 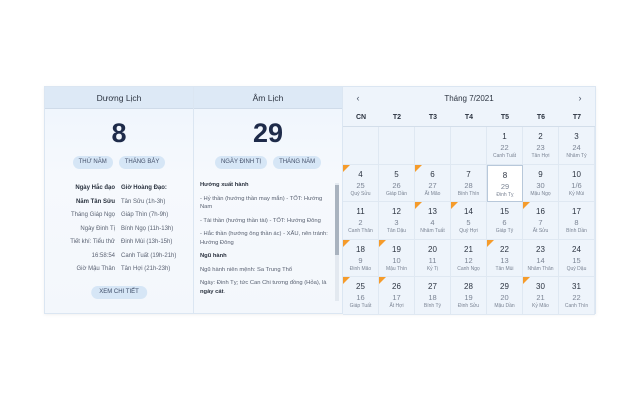 I want to click on calendar-day-5: 5 26 Giáp Dần, so click(x=397, y=183).